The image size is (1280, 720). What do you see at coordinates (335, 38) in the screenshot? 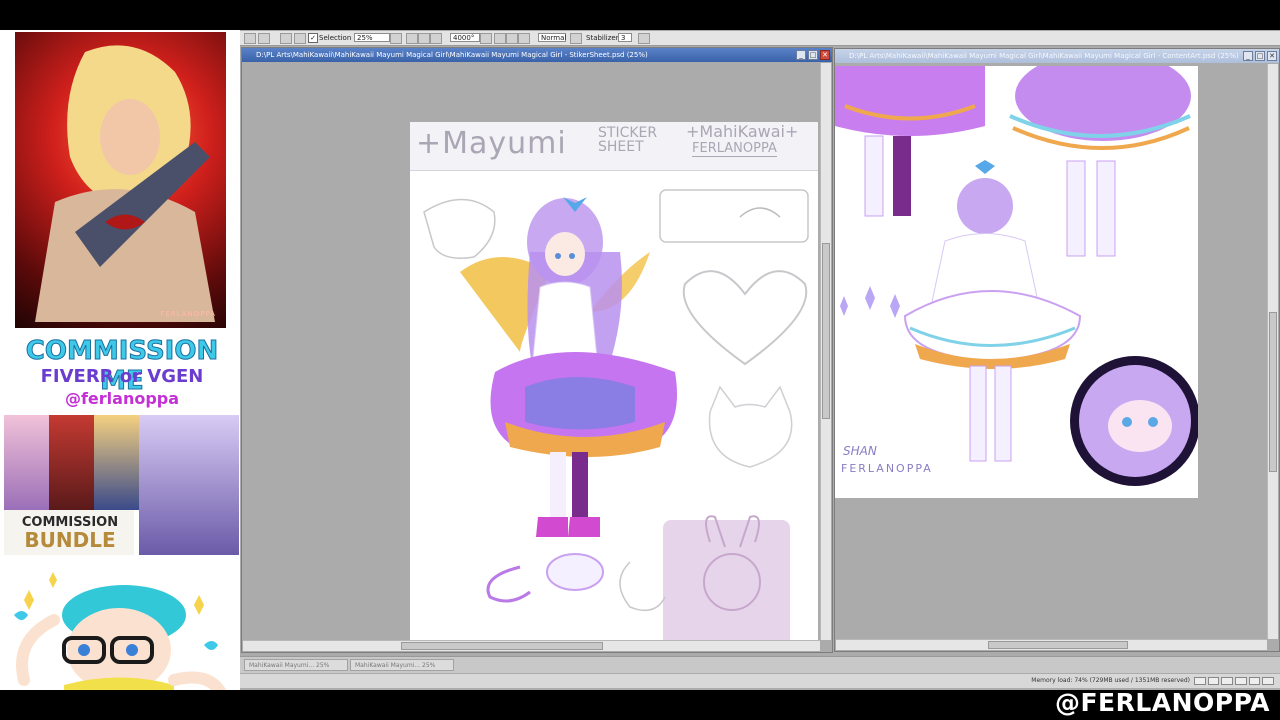
I see `selection-label: Selection` at bounding box center [335, 38].